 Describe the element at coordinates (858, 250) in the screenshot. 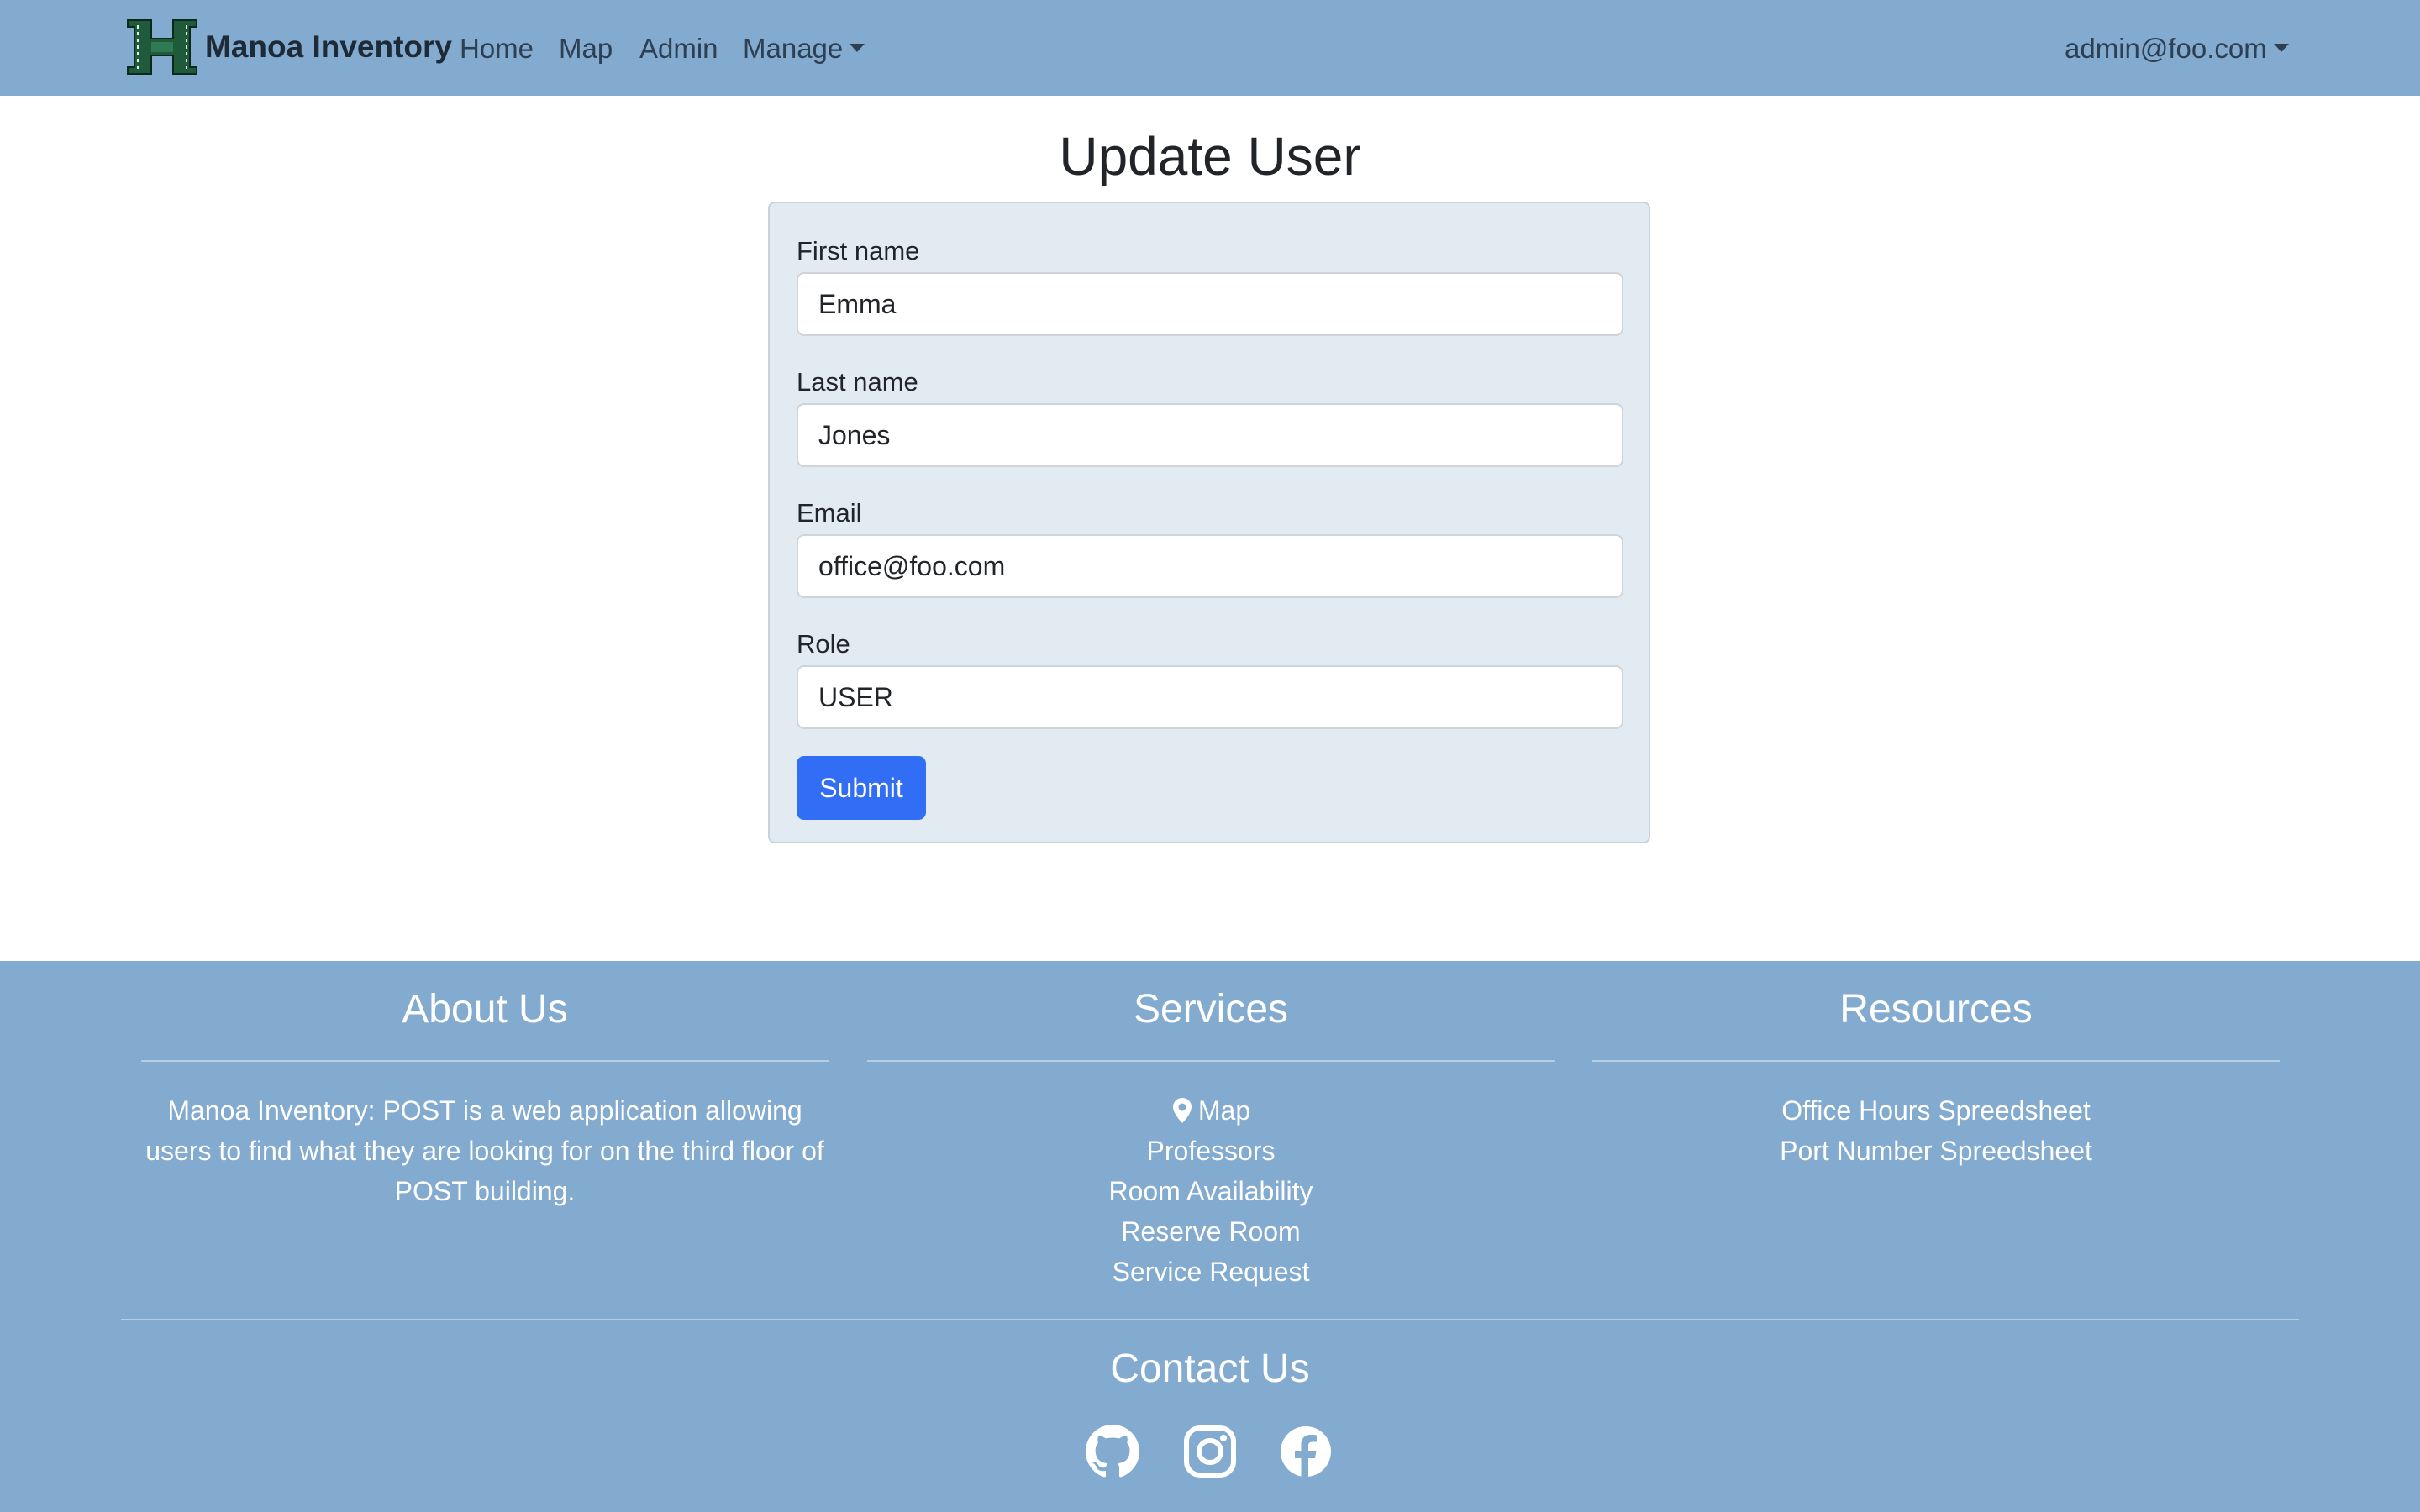

I see `first-name-label: First name` at that location.